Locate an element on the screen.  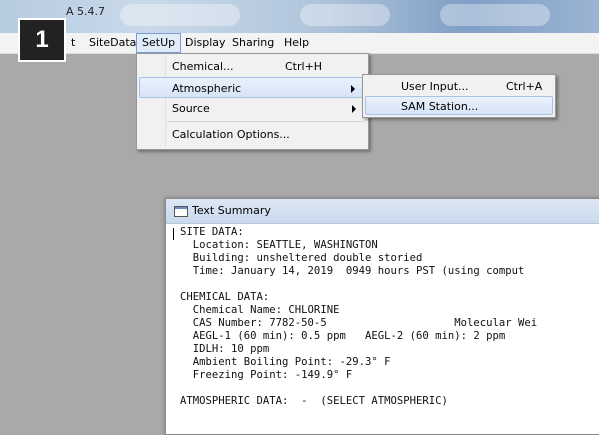
summary-line: Ambient Boiling Point: -29.3° F is located at coordinates (285, 362).